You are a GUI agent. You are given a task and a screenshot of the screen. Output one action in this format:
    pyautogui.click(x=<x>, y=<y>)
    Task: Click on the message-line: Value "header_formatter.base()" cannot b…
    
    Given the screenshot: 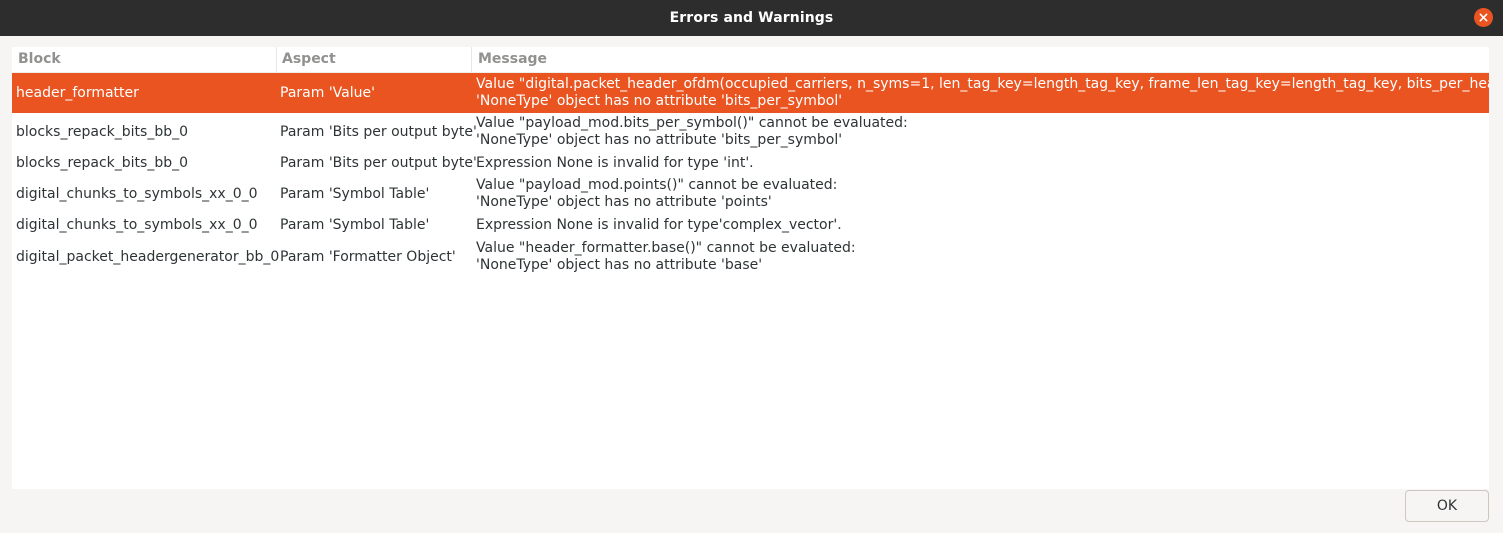 What is the action you would take?
    pyautogui.click(x=666, y=248)
    